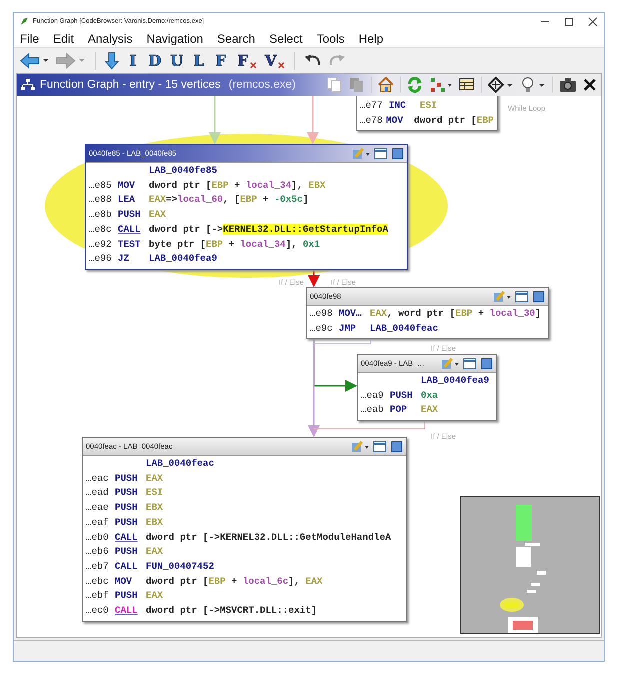 The image size is (624, 674). Describe the element at coordinates (262, 85) in the screenshot. I see `program-name: (remcos.exe)` at that location.